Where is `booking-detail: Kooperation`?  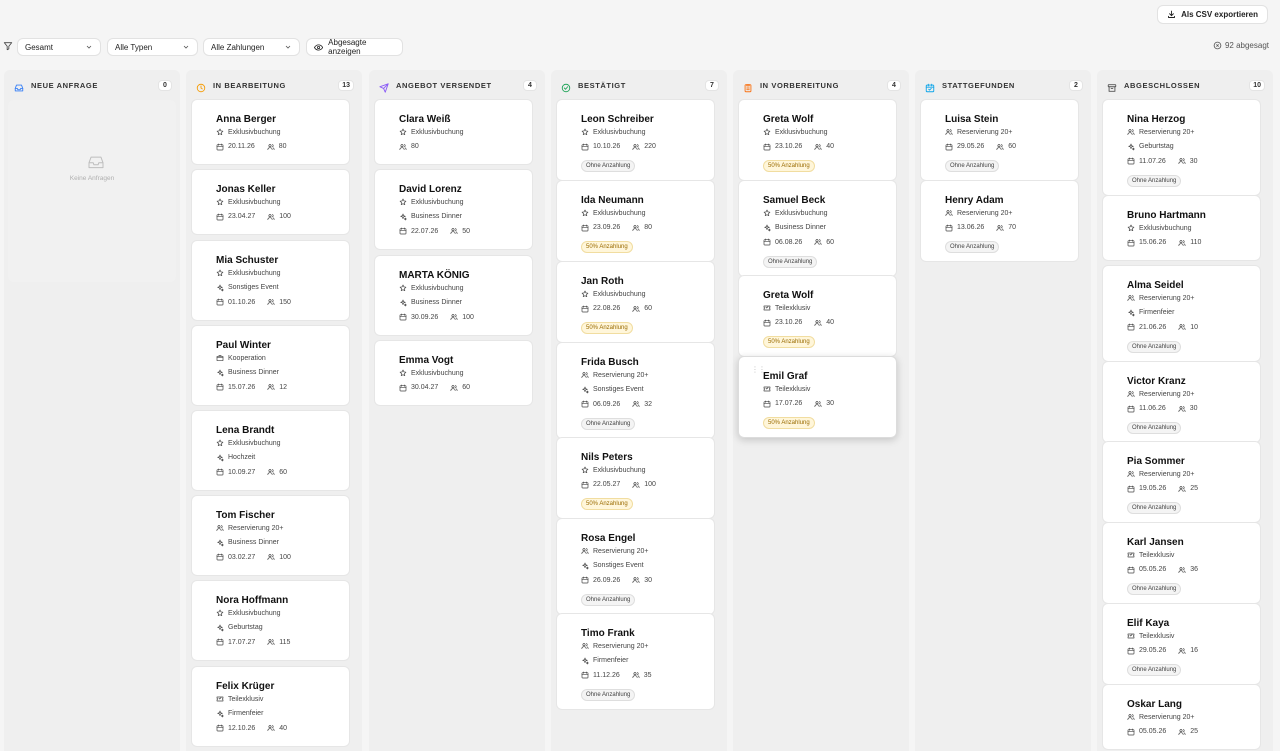
booking-detail: Kooperation is located at coordinates (282, 358).